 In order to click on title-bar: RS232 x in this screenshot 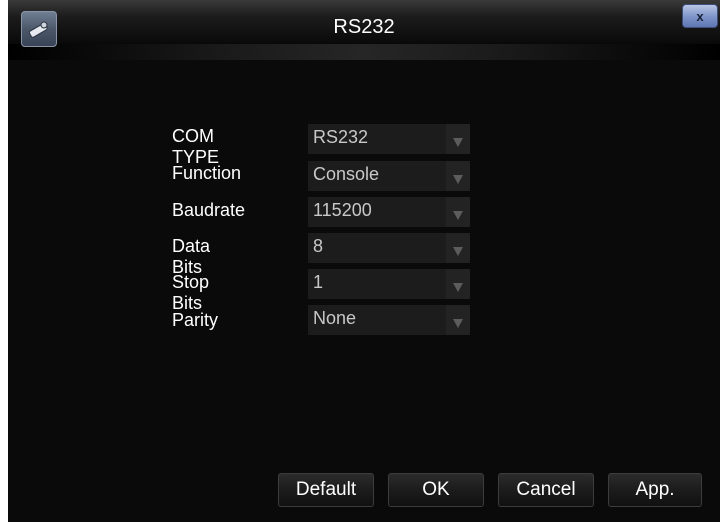, I will do `click(364, 30)`.